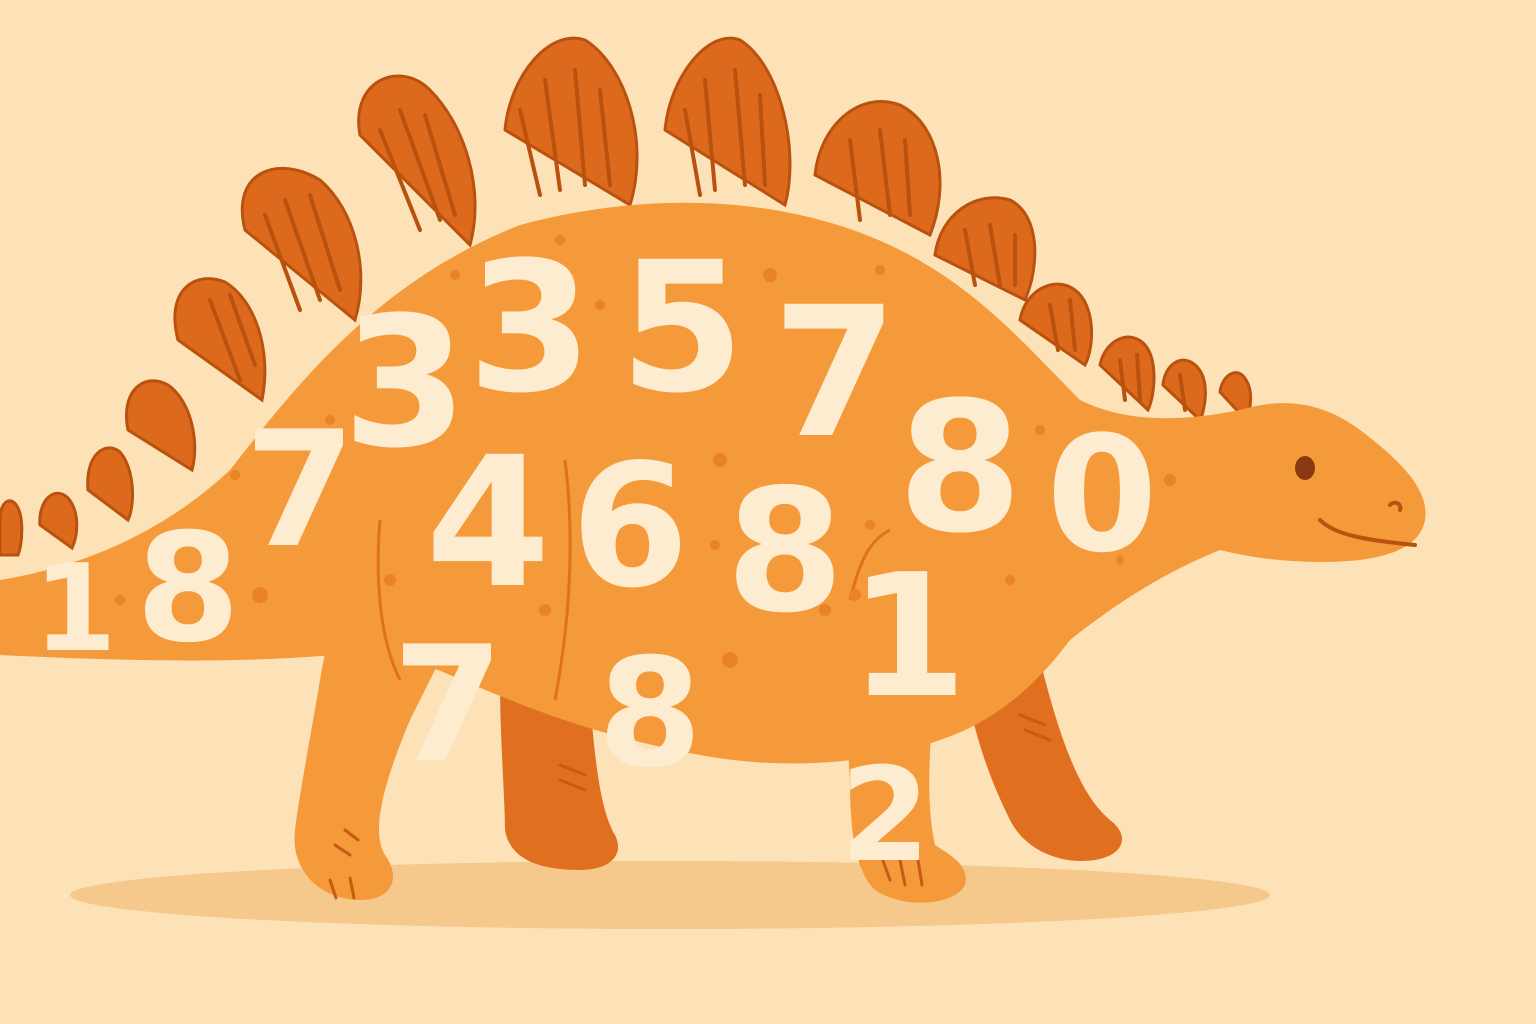  What do you see at coordinates (885, 815) in the screenshot?
I see `number-glyph: 2` at bounding box center [885, 815].